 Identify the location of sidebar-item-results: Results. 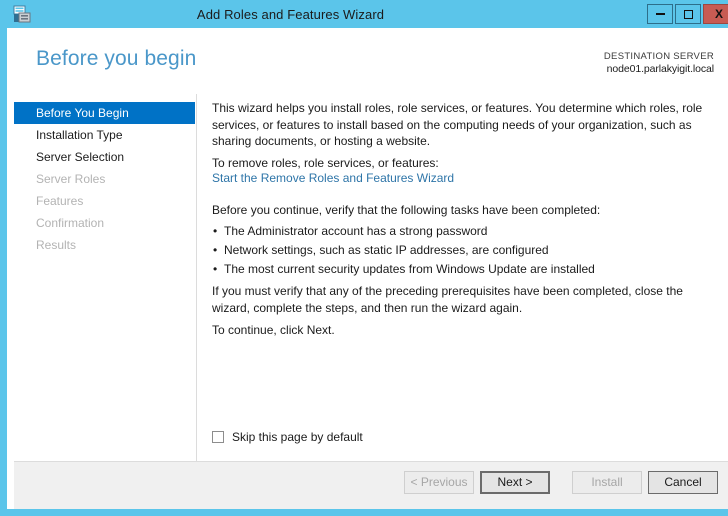
(56, 245).